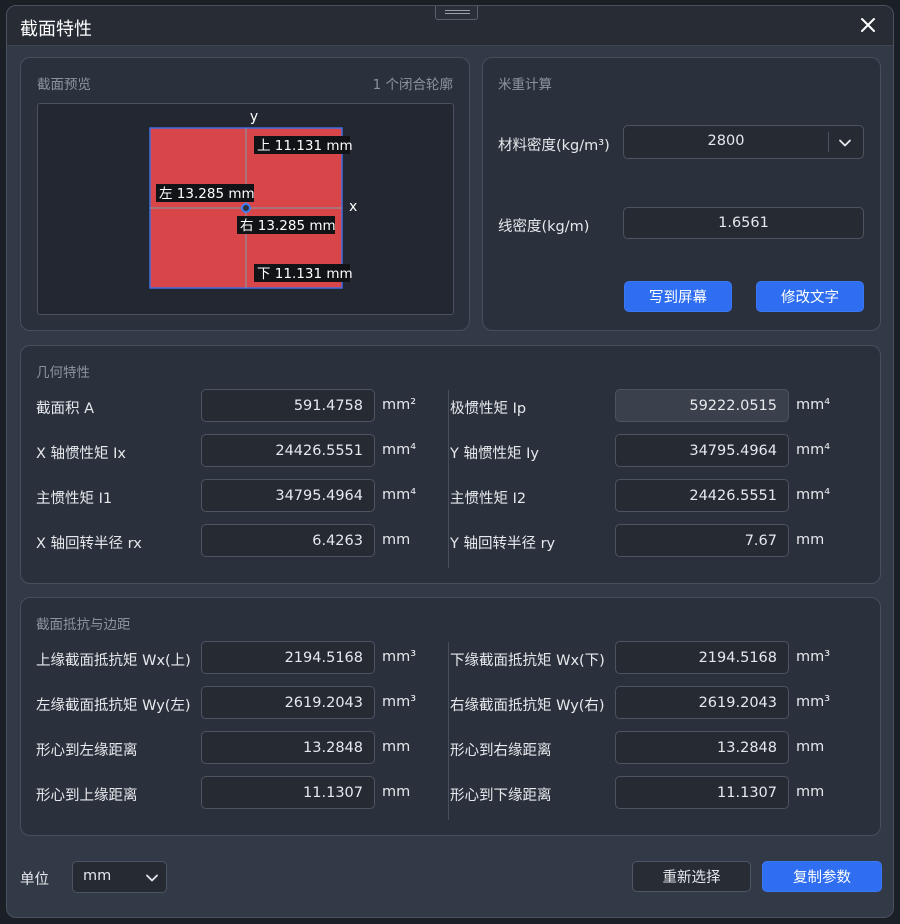  Describe the element at coordinates (288, 405) in the screenshot. I see `area-input` at that location.